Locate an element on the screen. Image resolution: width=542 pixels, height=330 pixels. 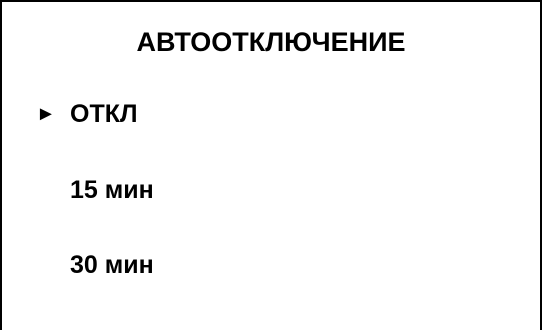
menu-item-label: 30 мин is located at coordinates (112, 265).